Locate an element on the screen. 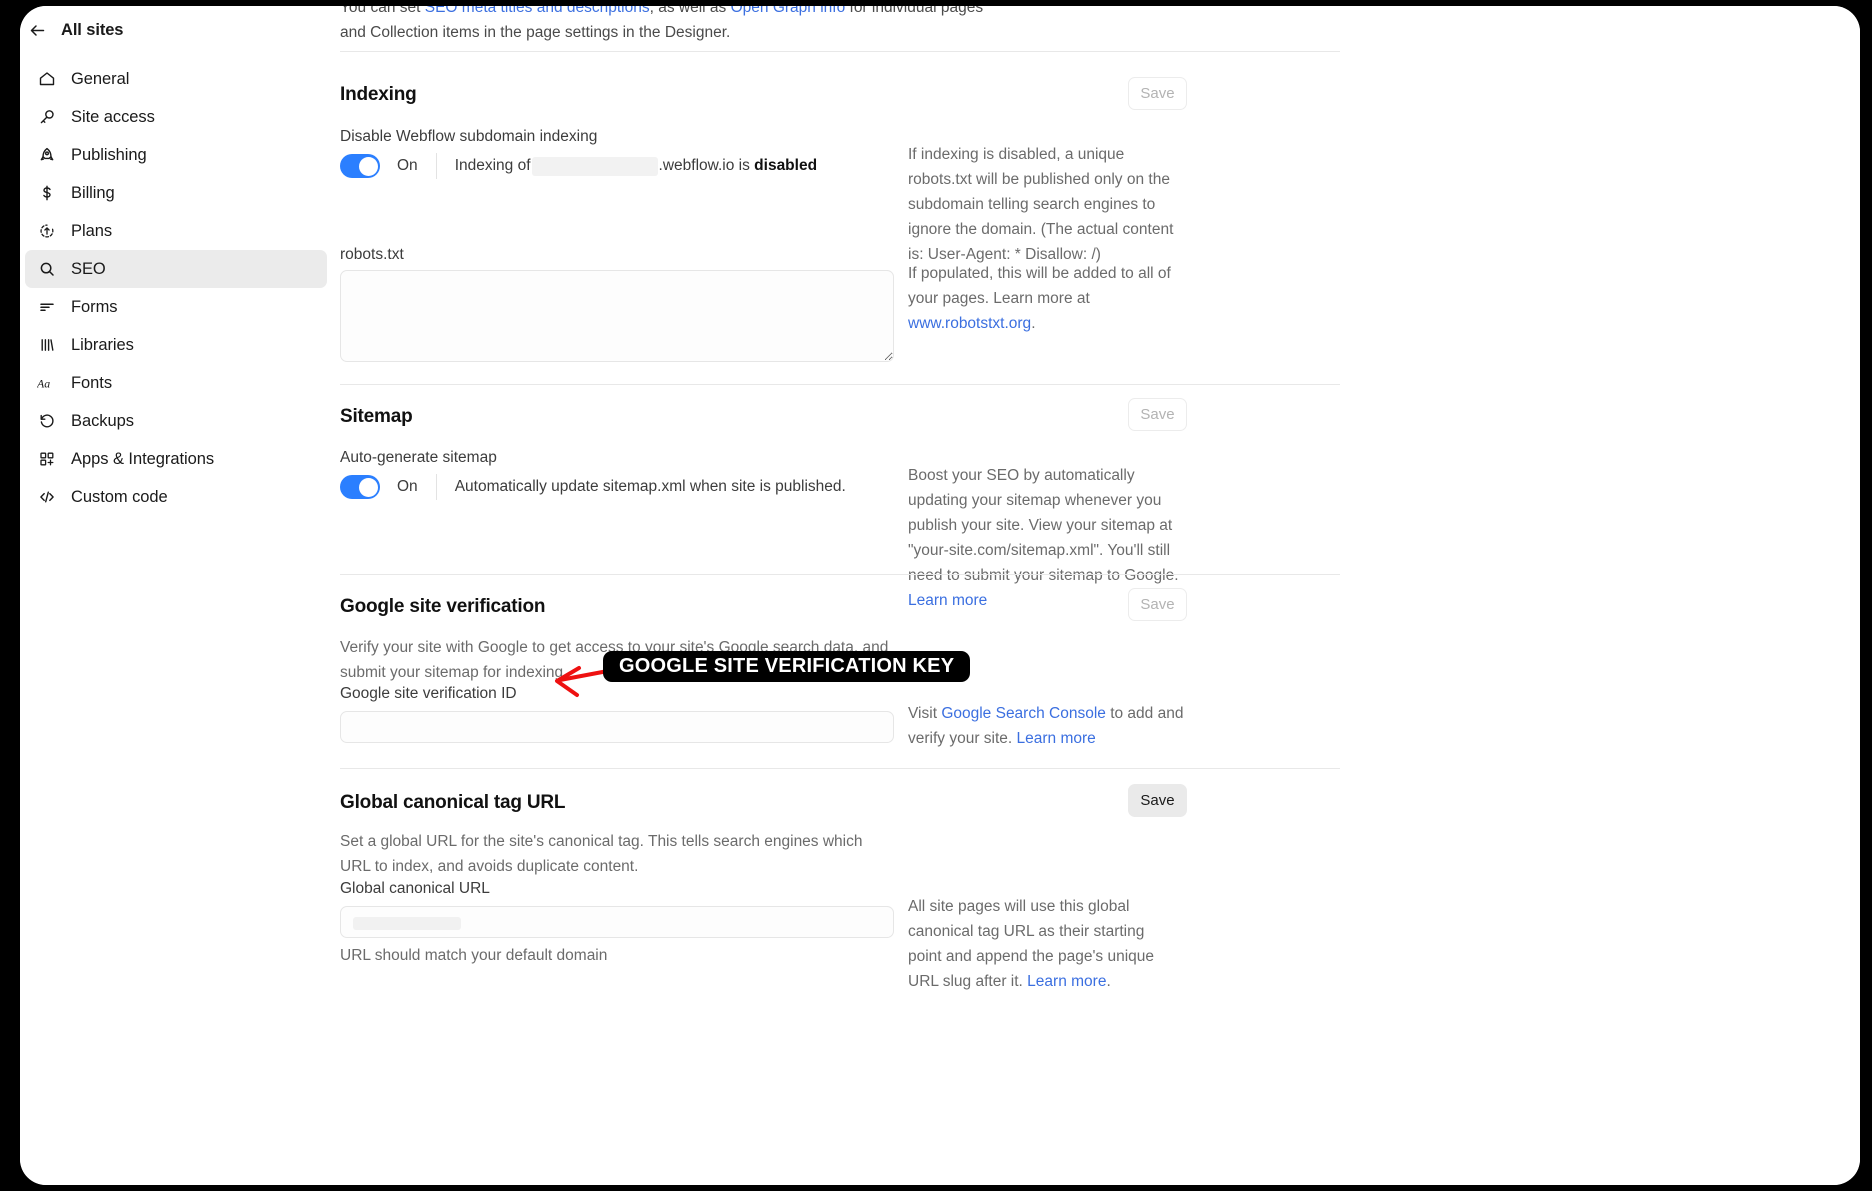  sidebar-item-general: General is located at coordinates (176, 79).